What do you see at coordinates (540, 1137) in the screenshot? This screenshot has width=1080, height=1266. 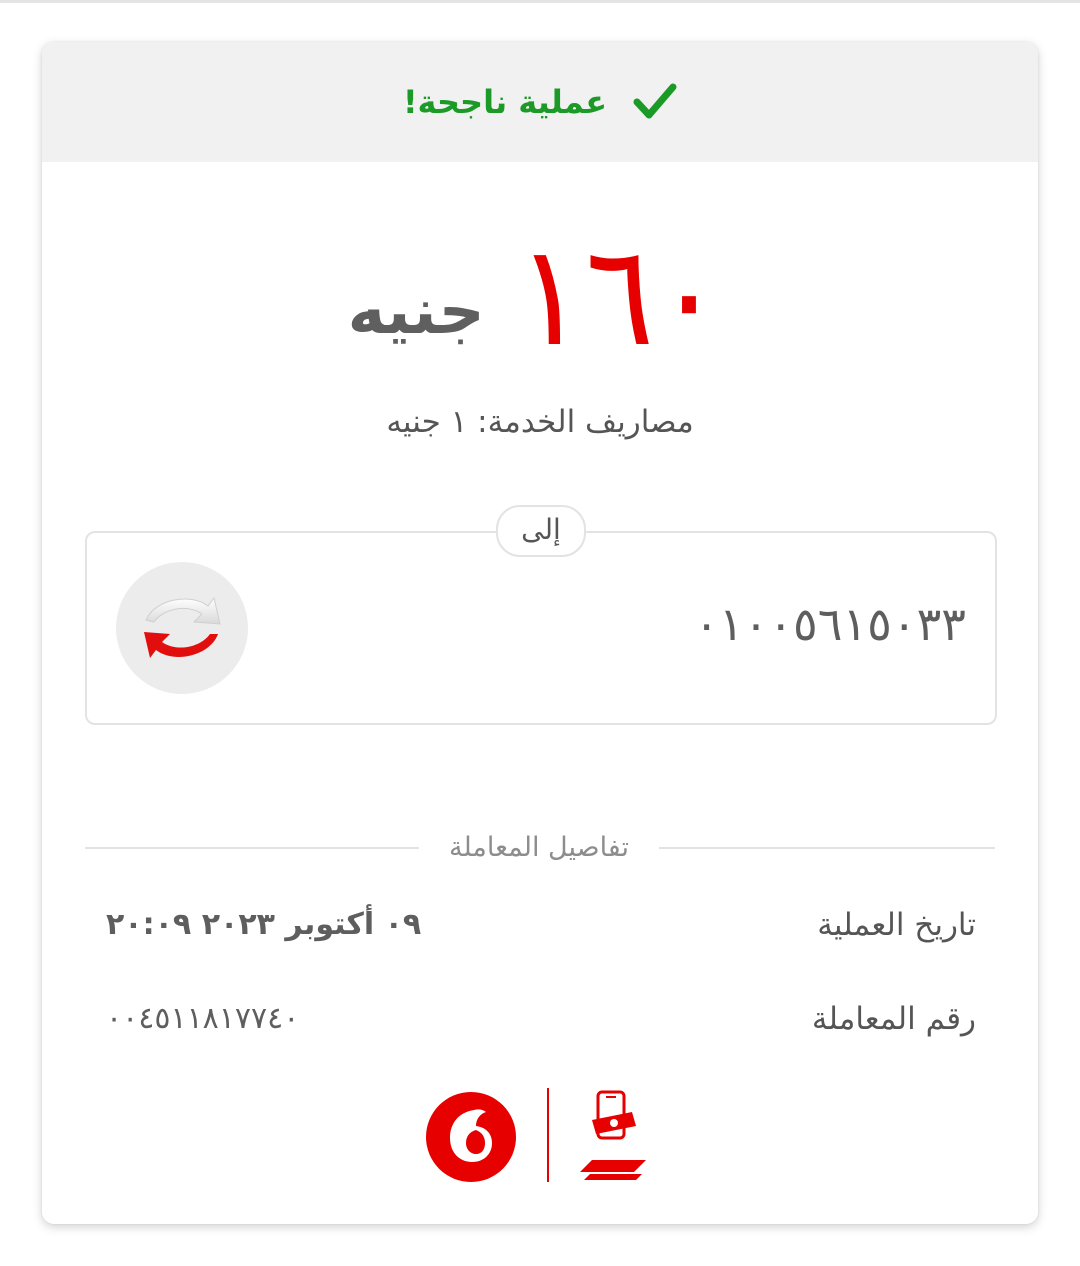 I see `brand-footer` at bounding box center [540, 1137].